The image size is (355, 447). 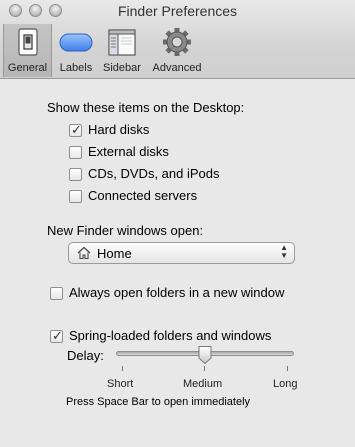 I want to click on labels-pill-icon, so click(x=76, y=43).